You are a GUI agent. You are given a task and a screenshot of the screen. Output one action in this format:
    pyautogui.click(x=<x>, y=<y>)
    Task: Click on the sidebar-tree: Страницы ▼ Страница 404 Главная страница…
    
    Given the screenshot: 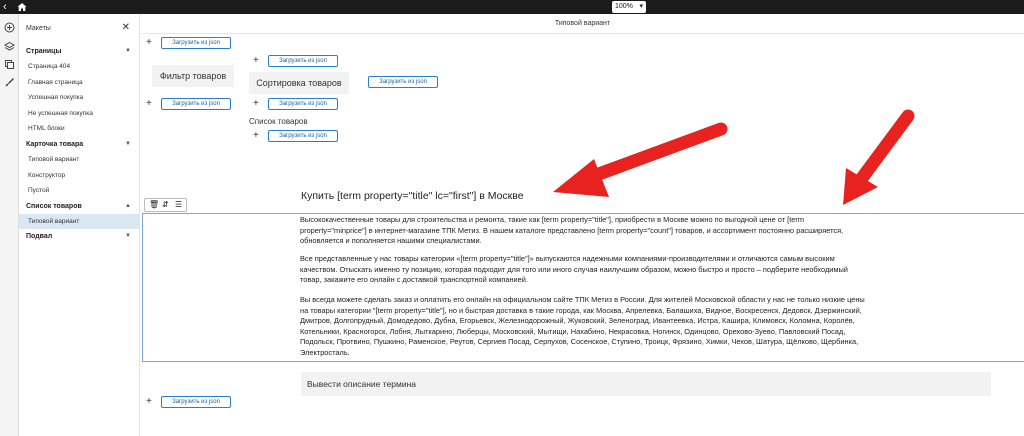 What is the action you would take?
    pyautogui.click(x=79, y=144)
    